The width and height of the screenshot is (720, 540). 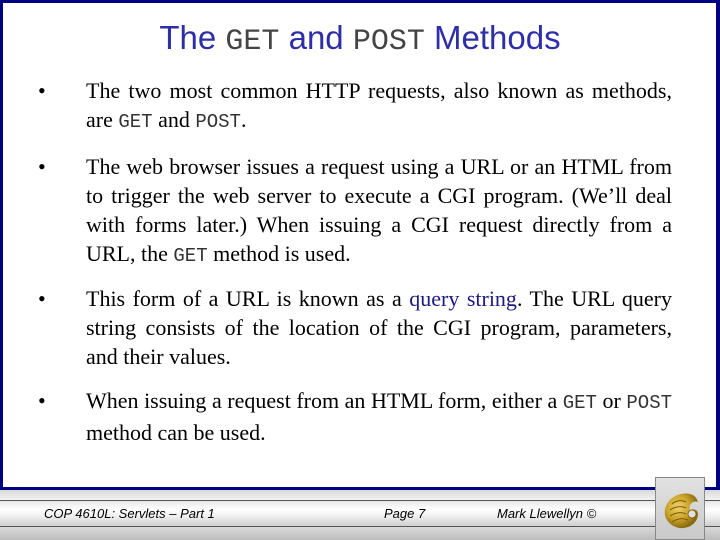 I want to click on slide-title: The GET and POST Methods, so click(x=360, y=40).